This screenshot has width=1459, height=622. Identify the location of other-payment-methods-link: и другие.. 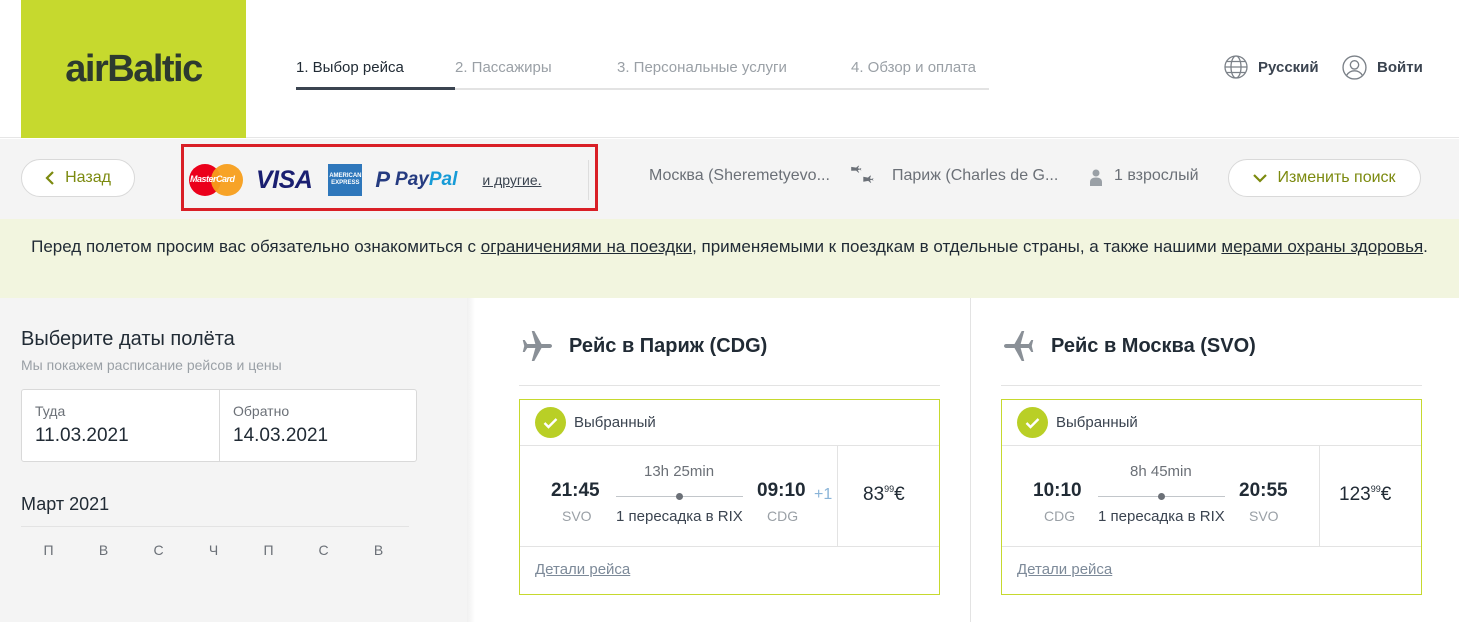
(511, 180).